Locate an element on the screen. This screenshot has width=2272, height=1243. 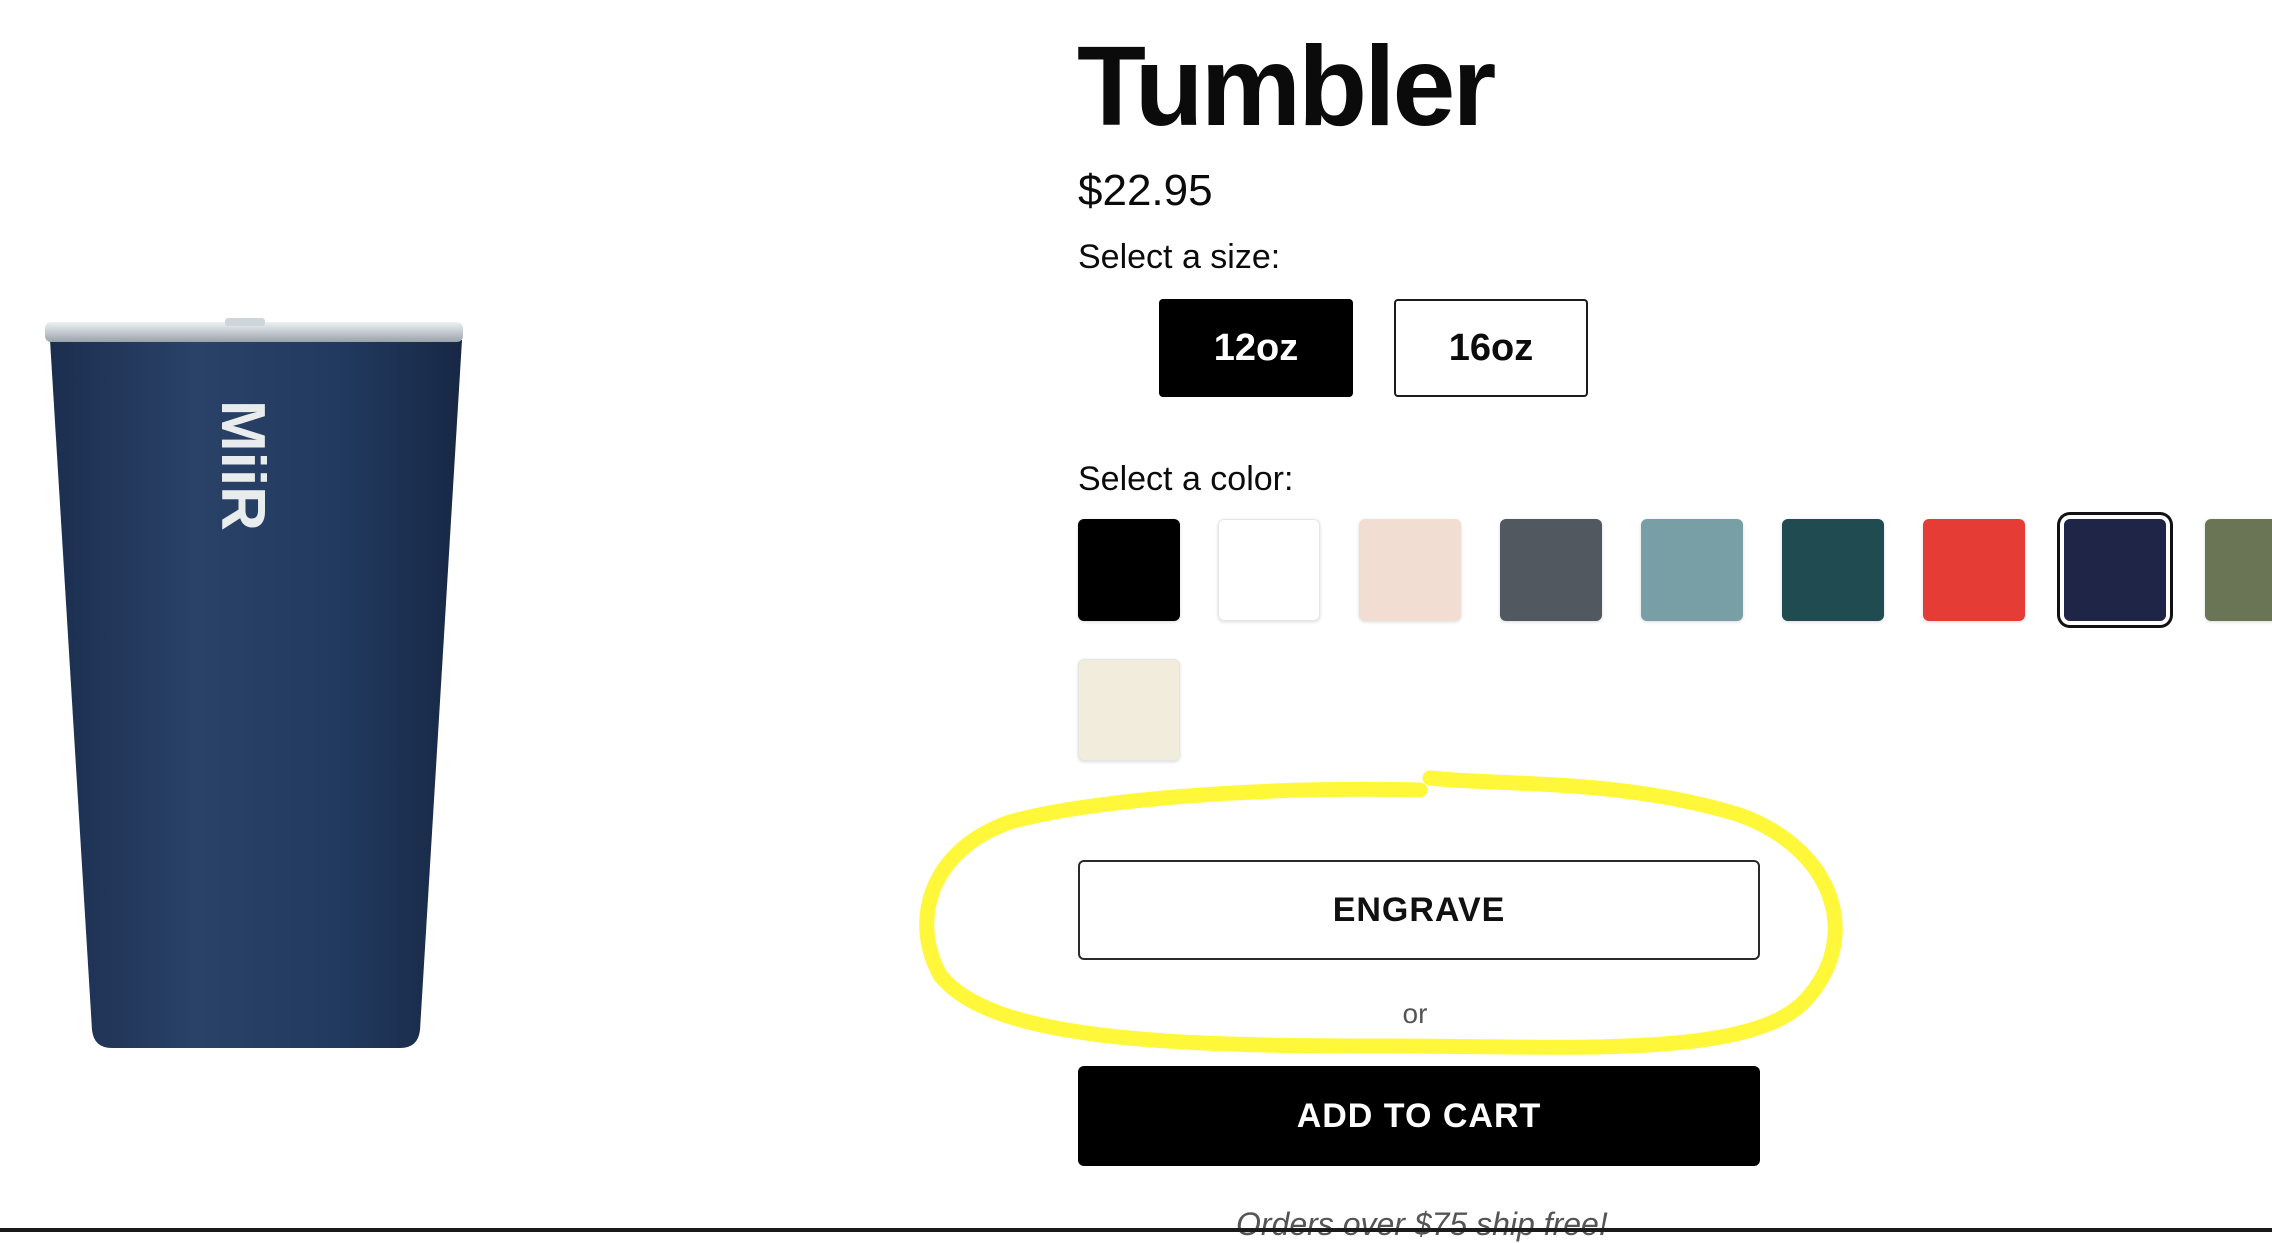
size-option-12oz: 12oz is located at coordinates (1256, 348).